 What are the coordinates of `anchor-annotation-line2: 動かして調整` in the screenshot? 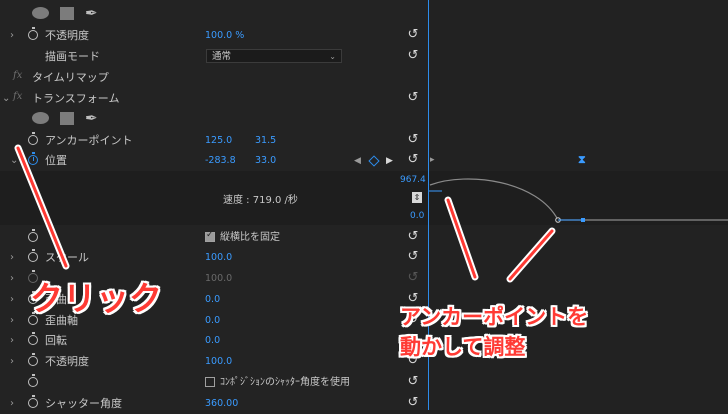 It's located at (463, 347).